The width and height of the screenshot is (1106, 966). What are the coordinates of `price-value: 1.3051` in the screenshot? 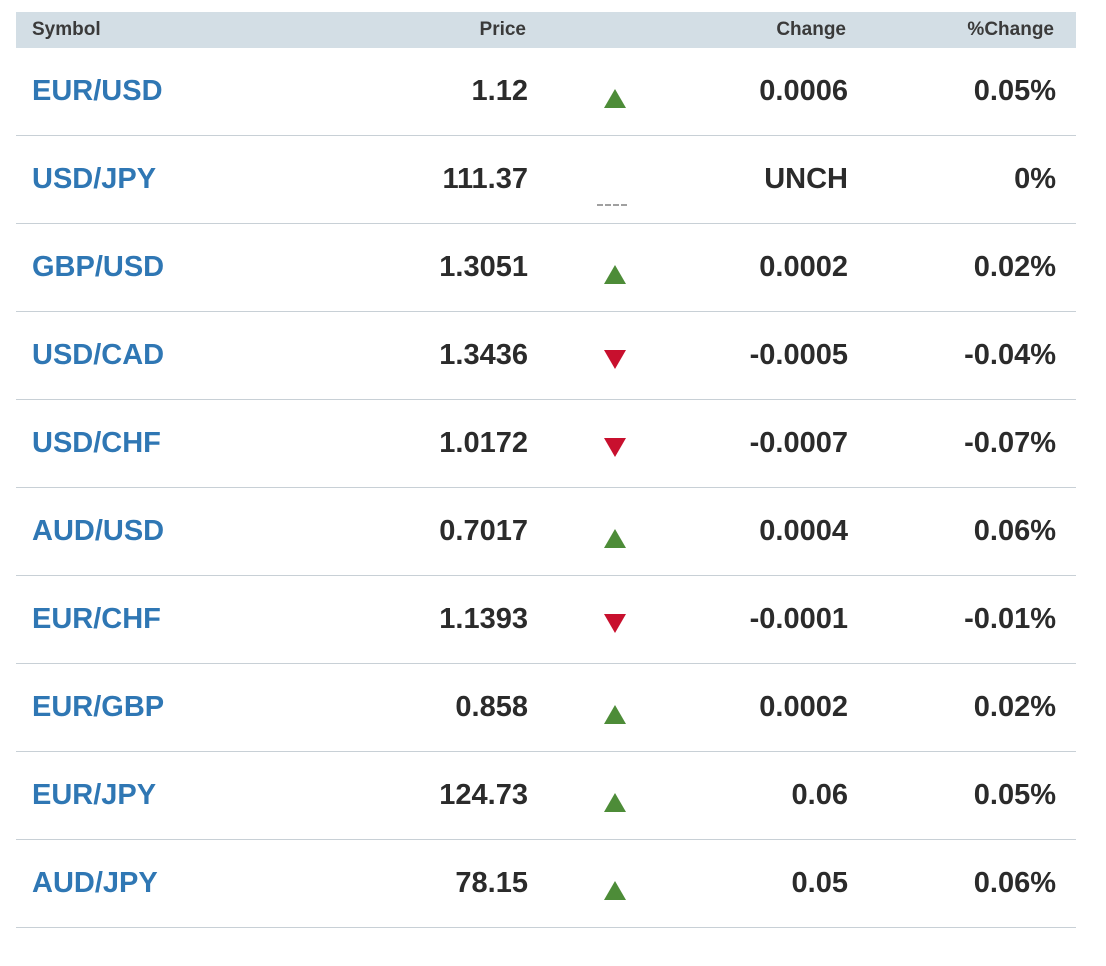 It's located at (483, 267).